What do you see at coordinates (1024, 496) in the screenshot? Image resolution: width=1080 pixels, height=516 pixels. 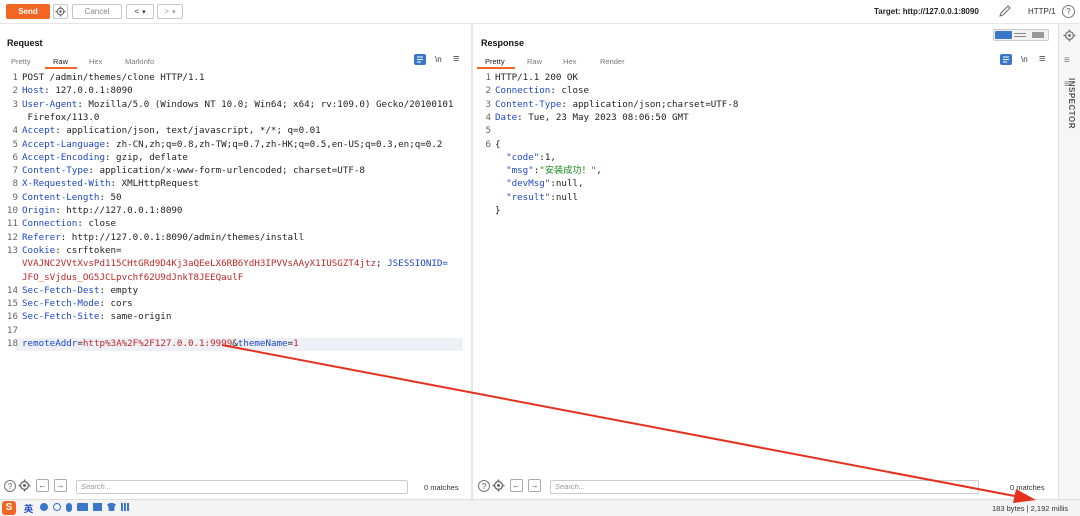 I see `annotation-arrowhead` at bounding box center [1024, 496].